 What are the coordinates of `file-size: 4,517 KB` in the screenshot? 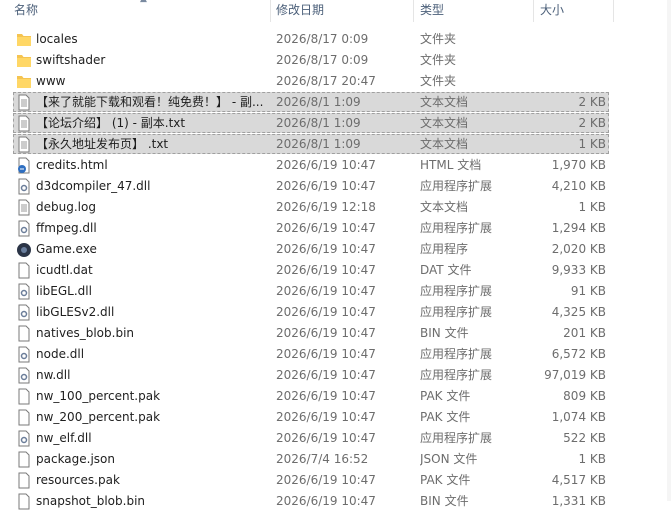 It's located at (578, 480).